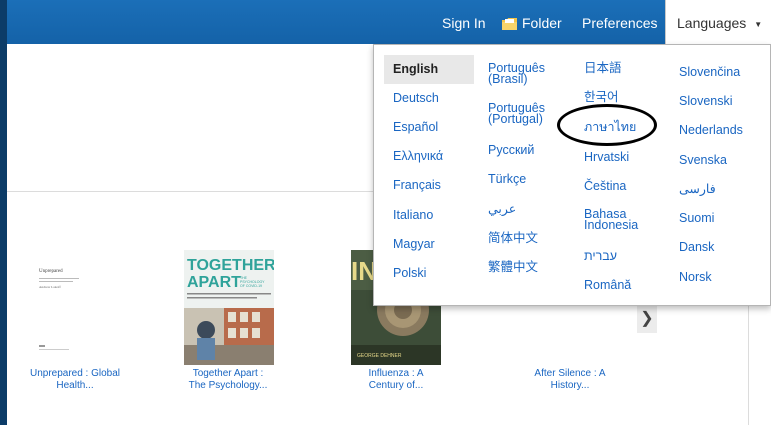 This screenshot has width=771, height=425. Describe the element at coordinates (414, 244) in the screenshot. I see `lang-magyar: Magyar` at that location.